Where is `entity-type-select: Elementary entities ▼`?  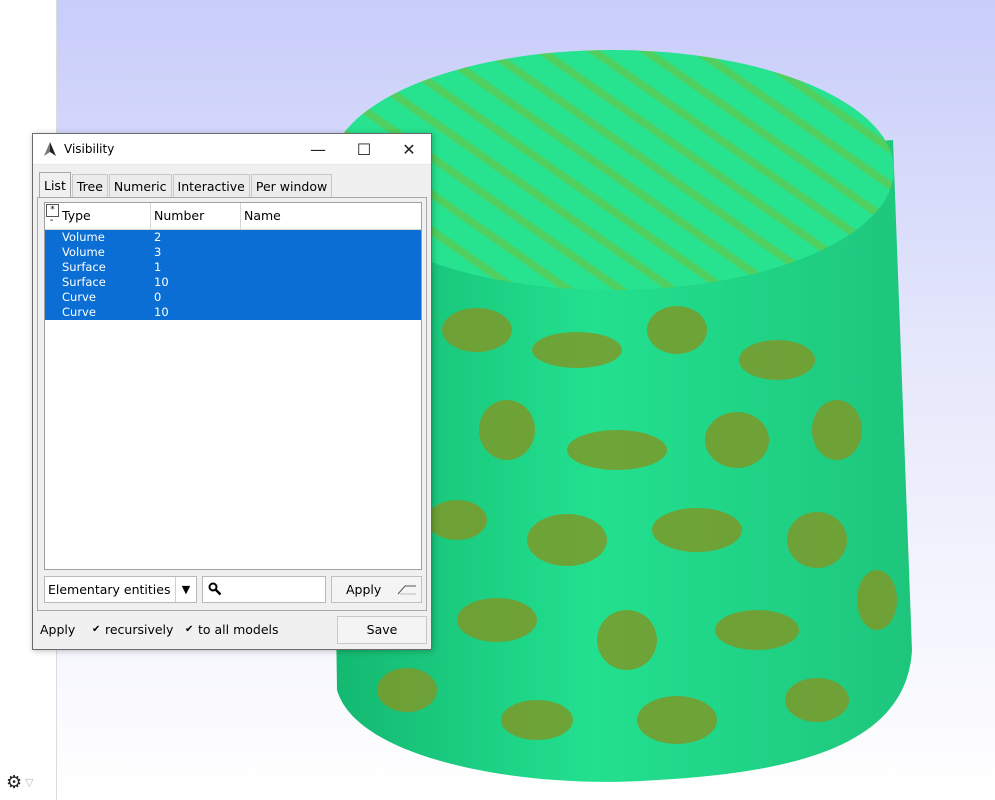
entity-type-select: Elementary entities ▼ is located at coordinates (120, 589).